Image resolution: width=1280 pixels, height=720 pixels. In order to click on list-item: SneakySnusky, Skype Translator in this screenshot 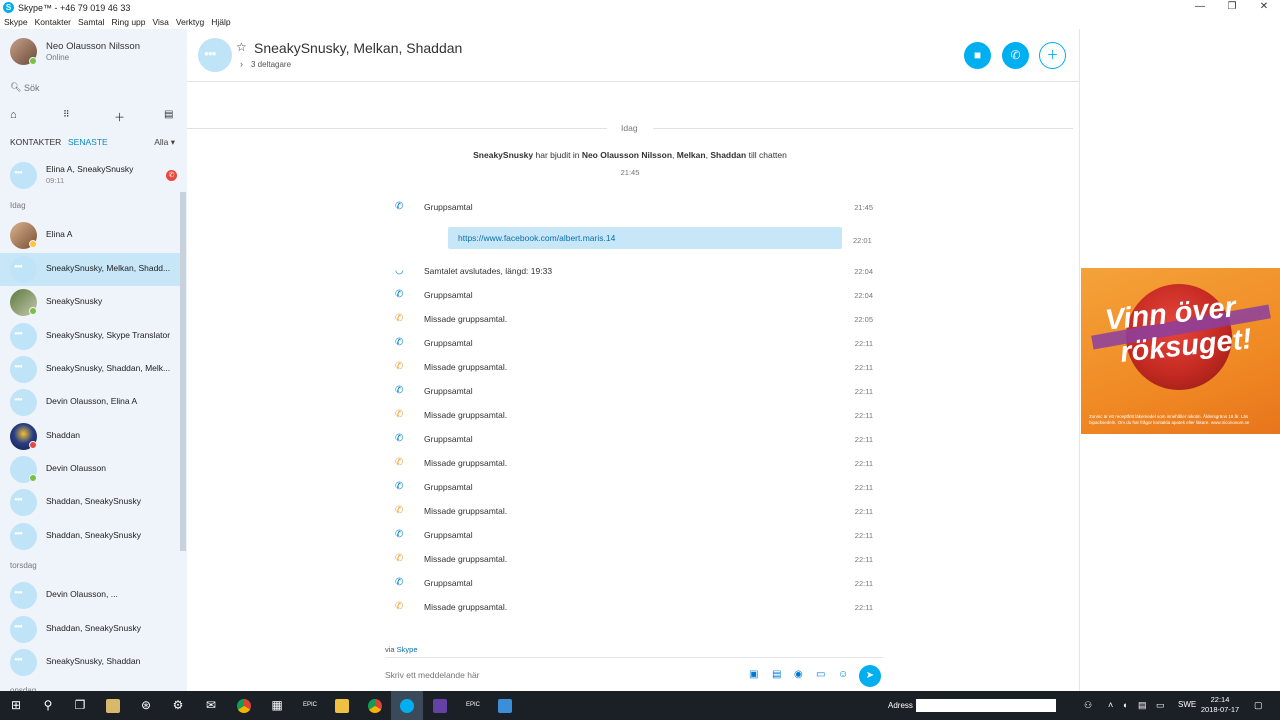, I will do `click(90, 336)`.